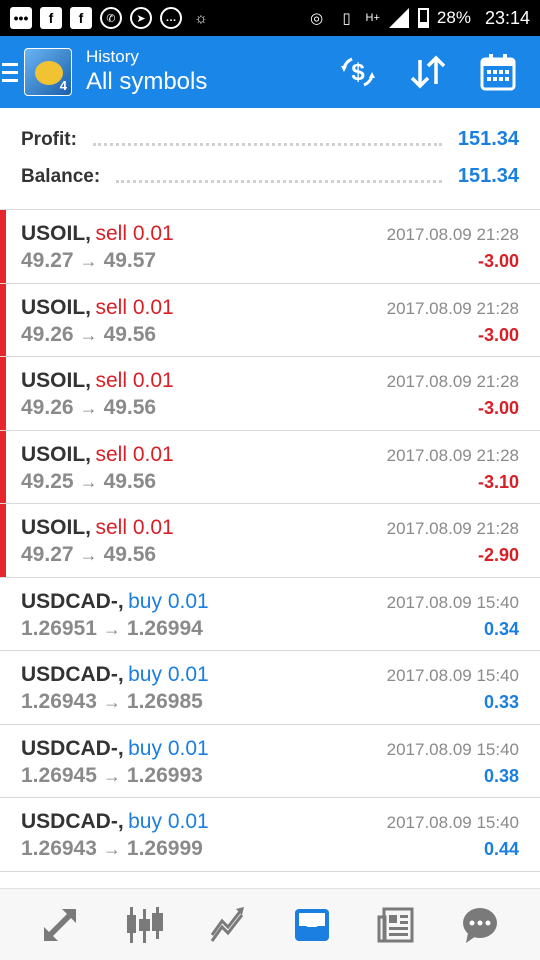  What do you see at coordinates (47, 260) in the screenshot?
I see `open-price: 49.27` at bounding box center [47, 260].